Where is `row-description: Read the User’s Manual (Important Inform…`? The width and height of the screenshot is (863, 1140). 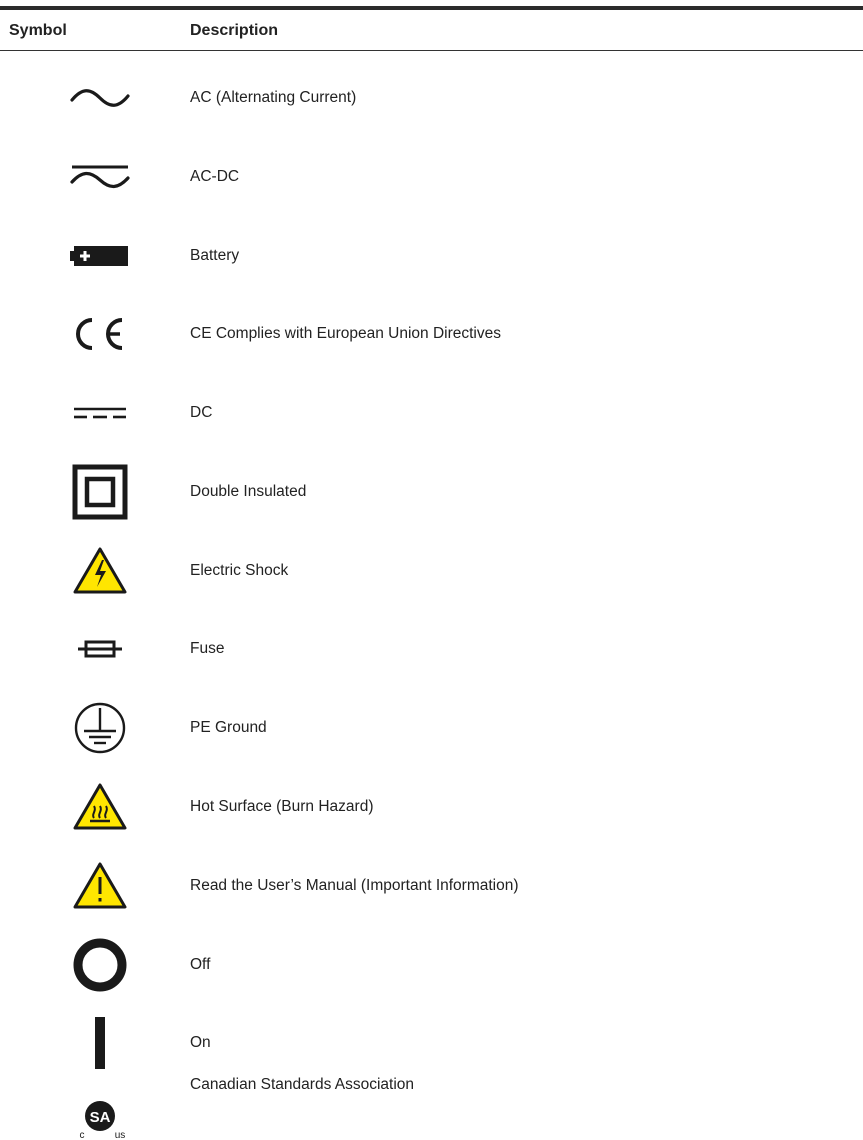
row-description: Read the User’s Manual (Important Inform… is located at coordinates (354, 885).